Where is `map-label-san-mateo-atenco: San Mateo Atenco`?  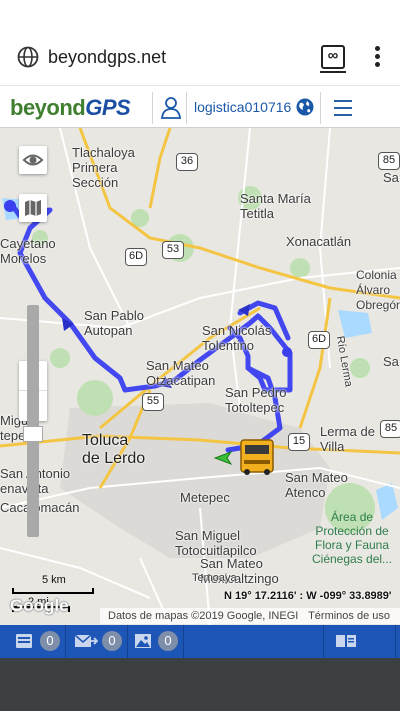
map-label-san-mateo-atenco: San Mateo Atenco is located at coordinates (316, 485).